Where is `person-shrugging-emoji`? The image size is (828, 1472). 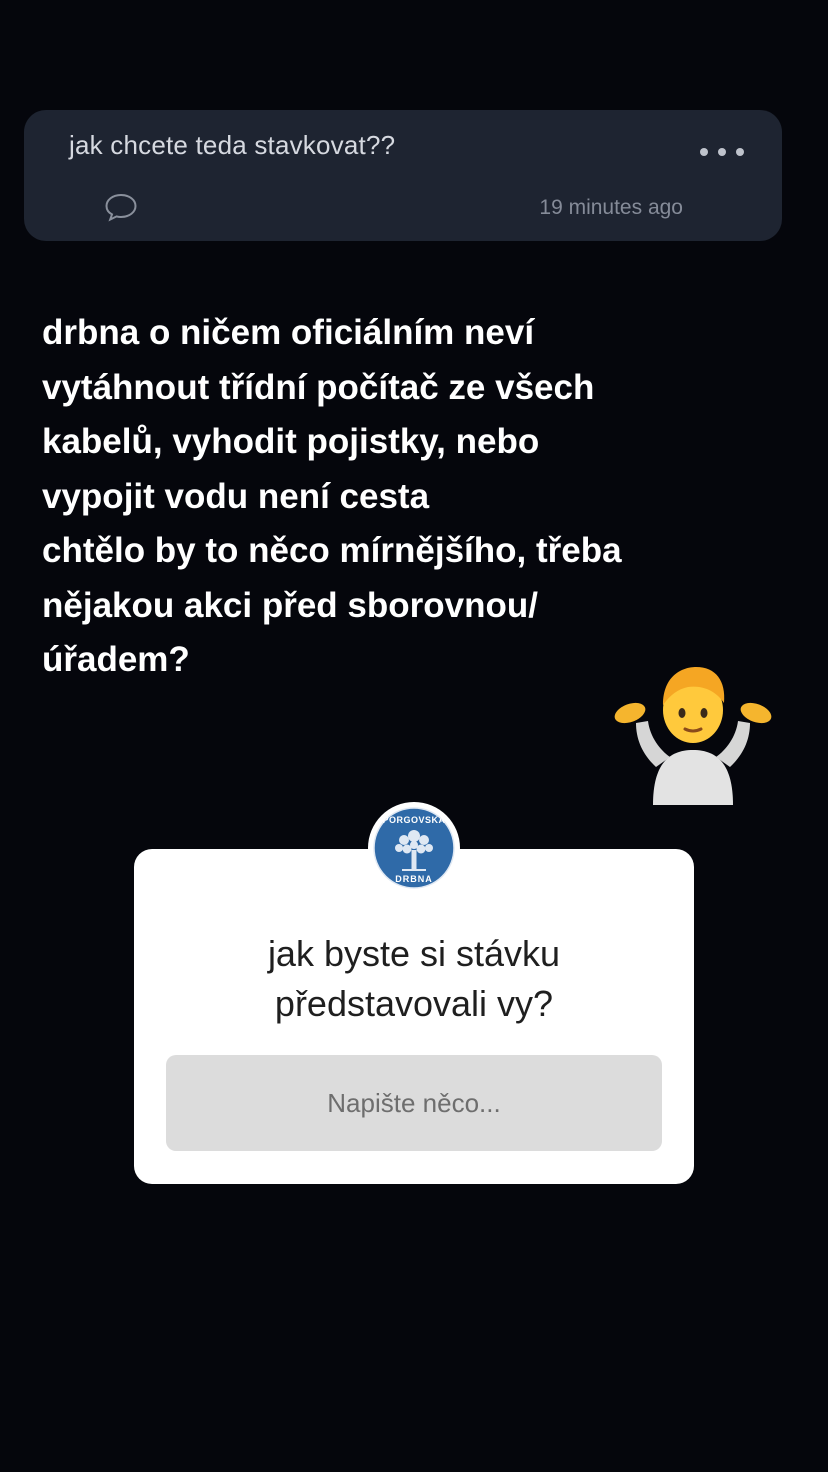
person-shrugging-emoji is located at coordinates (693, 730).